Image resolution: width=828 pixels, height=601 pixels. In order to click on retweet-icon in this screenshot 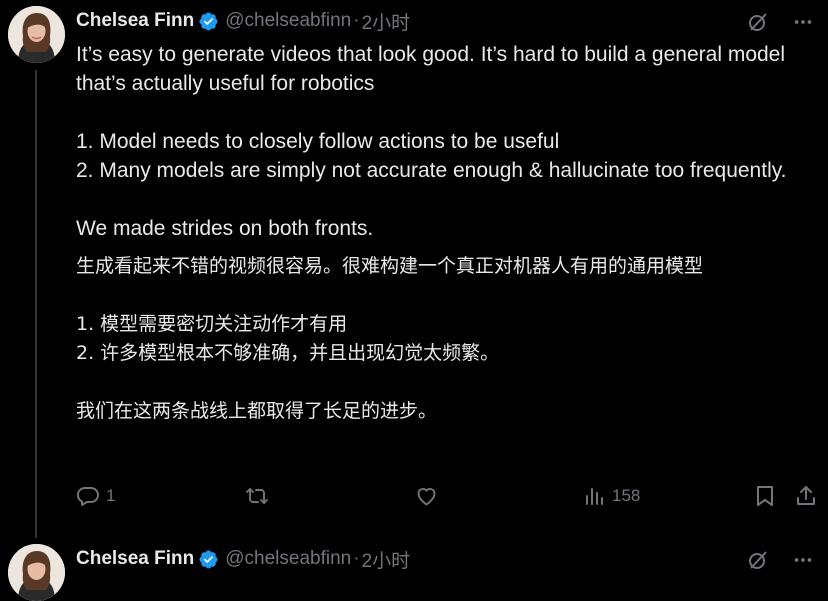, I will do `click(257, 496)`.